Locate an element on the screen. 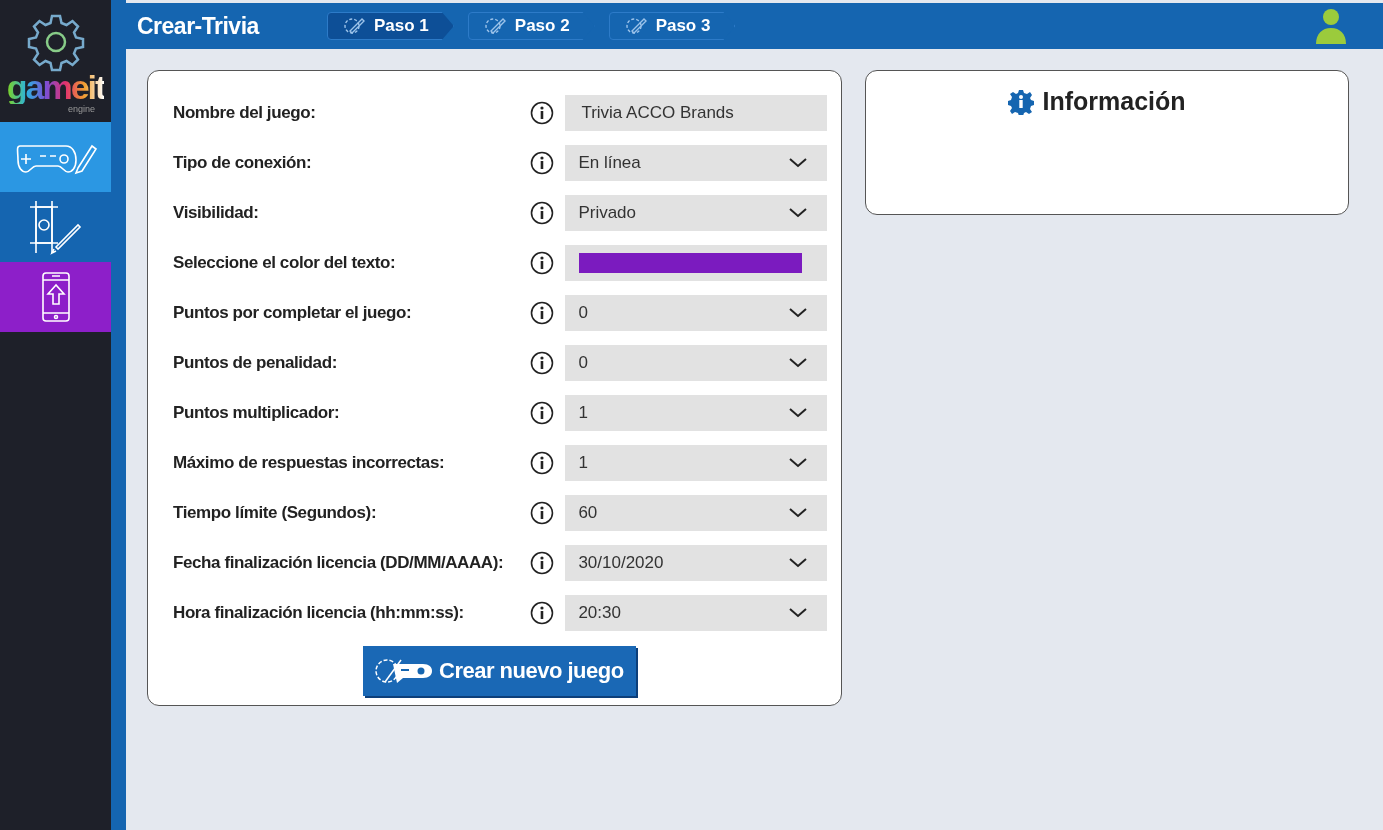  color-picker-field is located at coordinates (696, 263).